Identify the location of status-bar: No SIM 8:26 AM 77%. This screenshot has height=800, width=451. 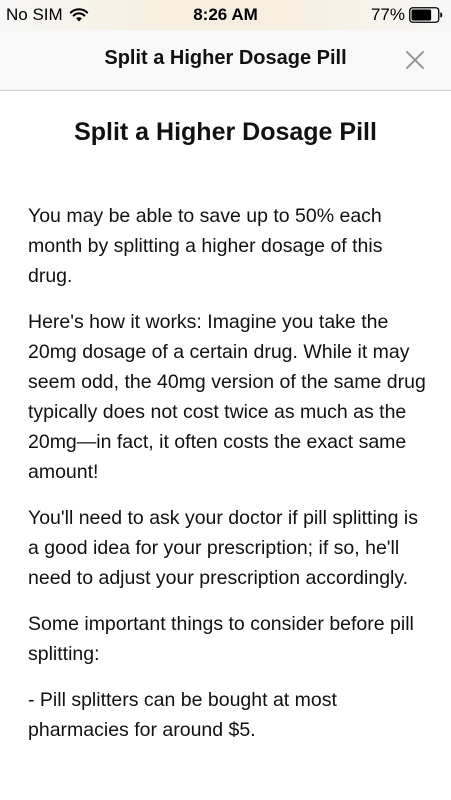
(225, 15).